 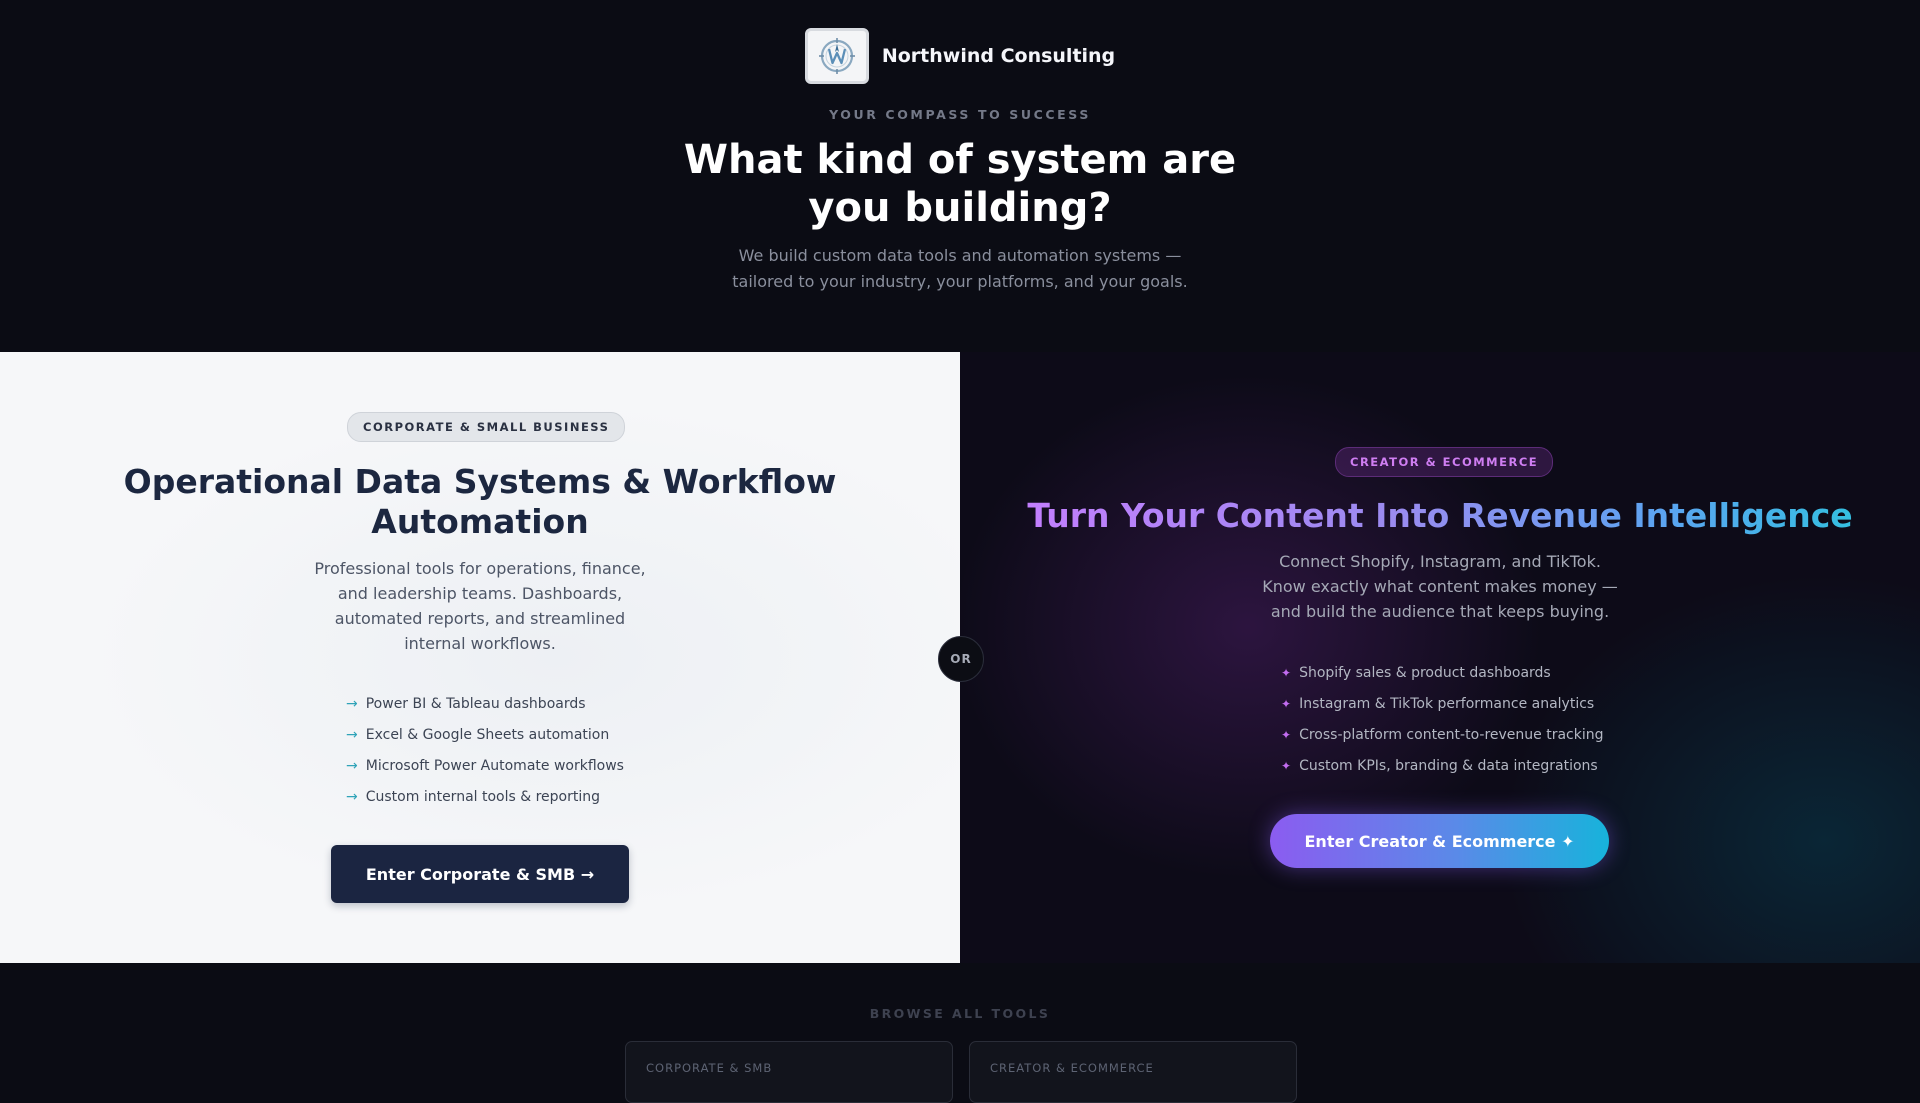 What do you see at coordinates (486, 427) in the screenshot?
I see `corporate-badge: CORPORATE & SMALL BUSINESS` at bounding box center [486, 427].